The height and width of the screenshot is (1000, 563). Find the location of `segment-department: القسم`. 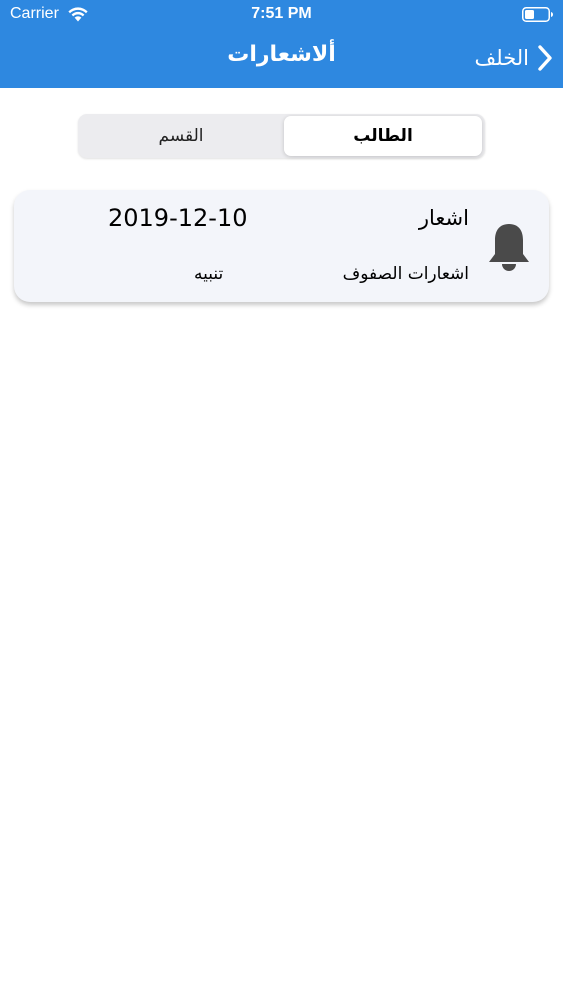

segment-department: القسم is located at coordinates (181, 136).